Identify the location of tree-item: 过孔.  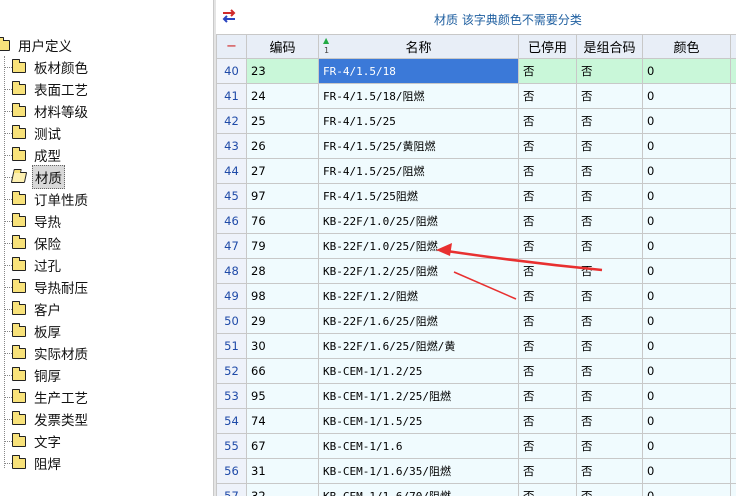
(31, 265).